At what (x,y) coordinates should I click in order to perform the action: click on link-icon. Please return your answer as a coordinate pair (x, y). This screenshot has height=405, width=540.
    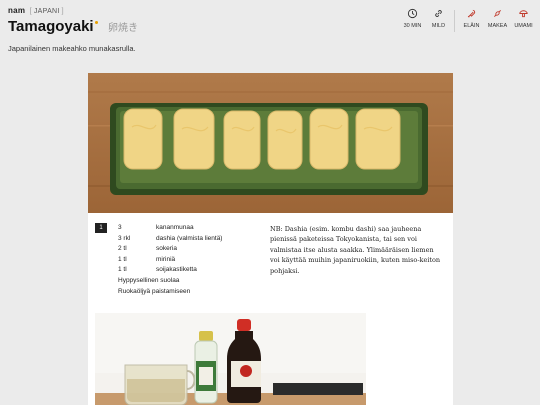
    Looking at the image, I should click on (438, 14).